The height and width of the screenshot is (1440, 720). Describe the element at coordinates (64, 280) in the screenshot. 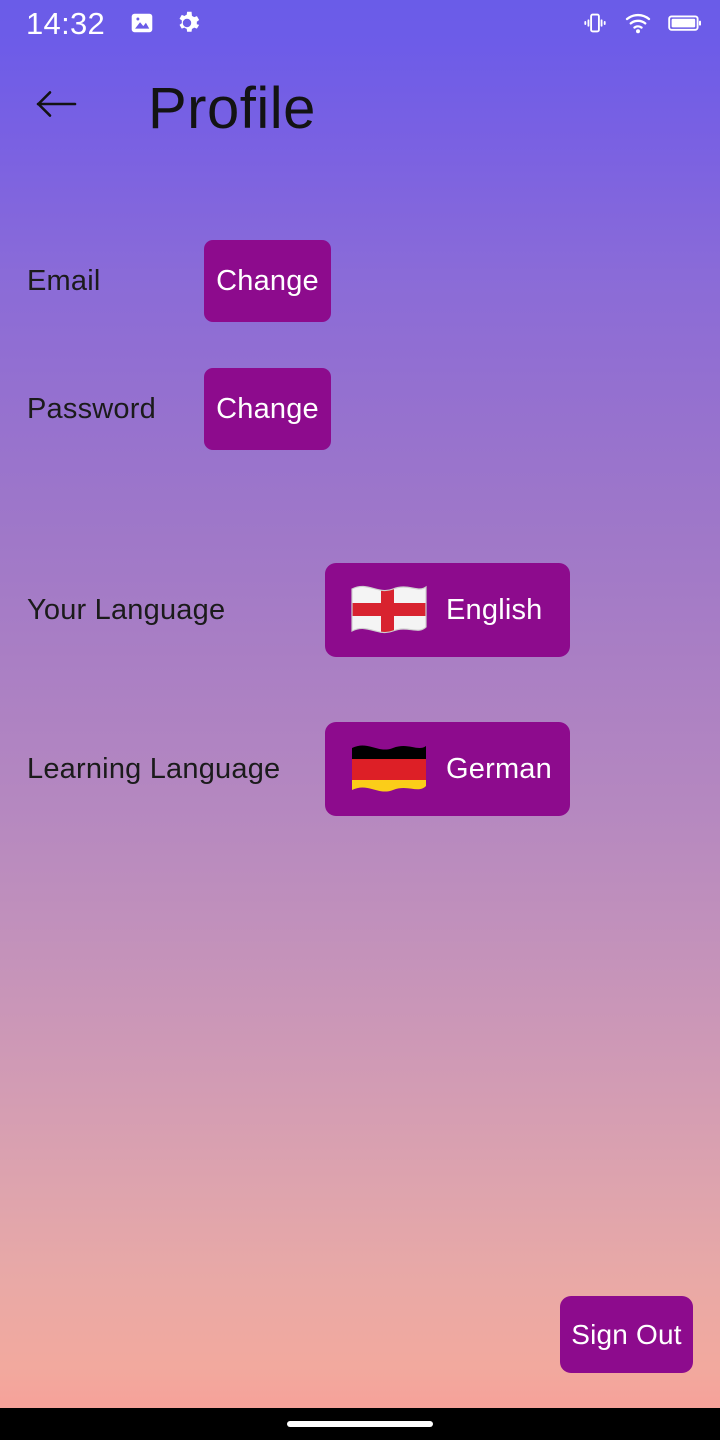

I see `email-label: Email` at that location.